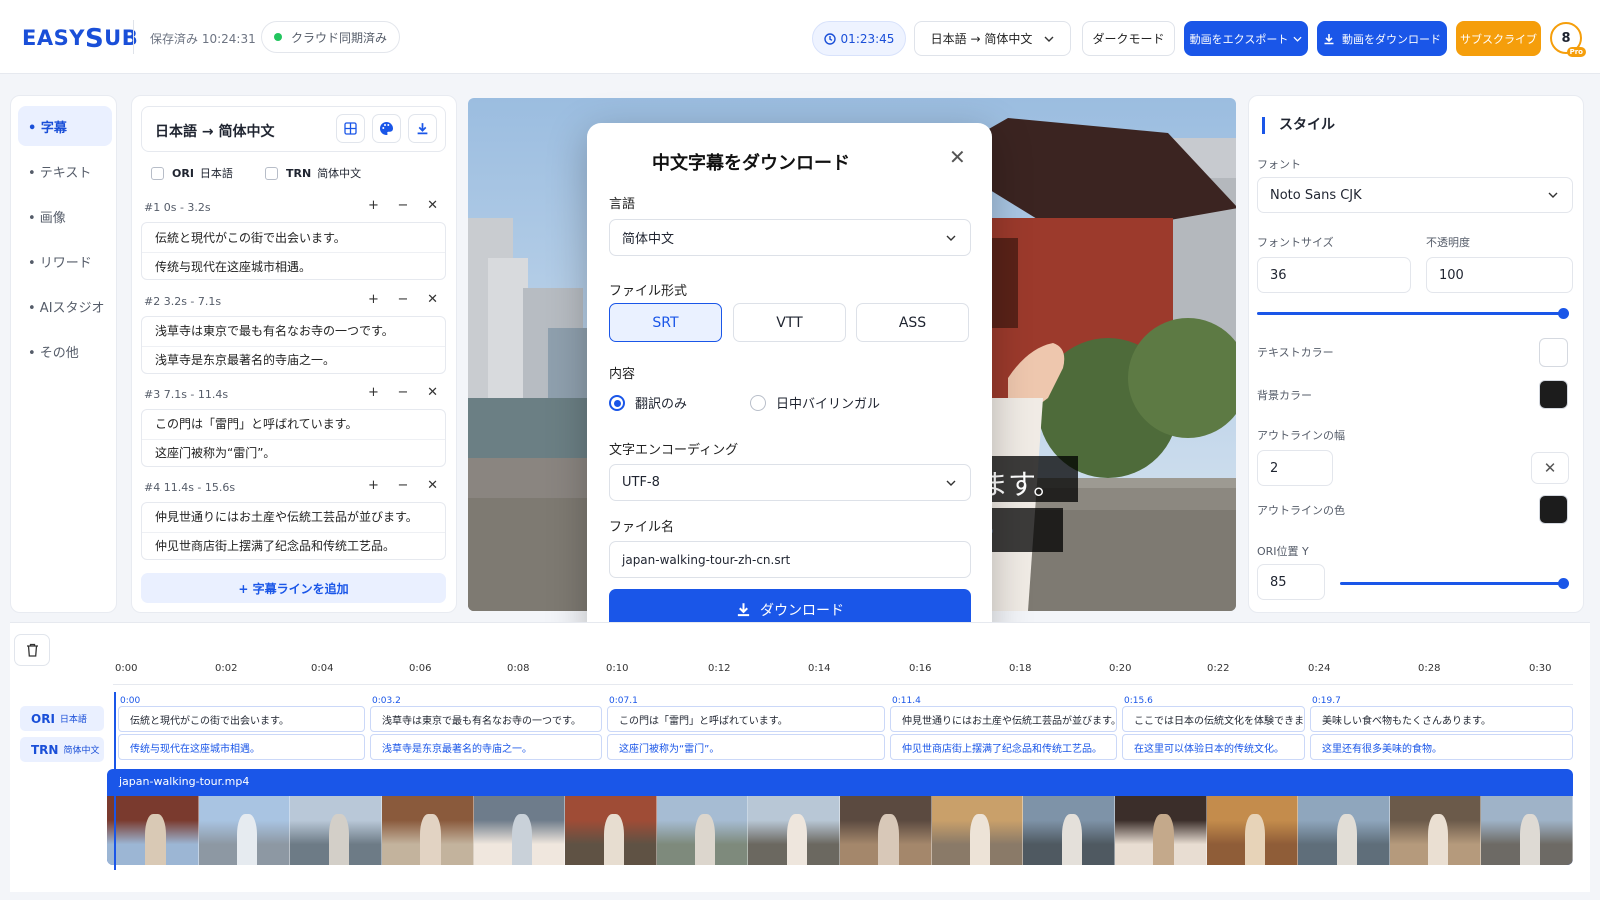 The image size is (1600, 900). What do you see at coordinates (386, 701) in the screenshot?
I see `cue-start-time: 0:03.2` at bounding box center [386, 701].